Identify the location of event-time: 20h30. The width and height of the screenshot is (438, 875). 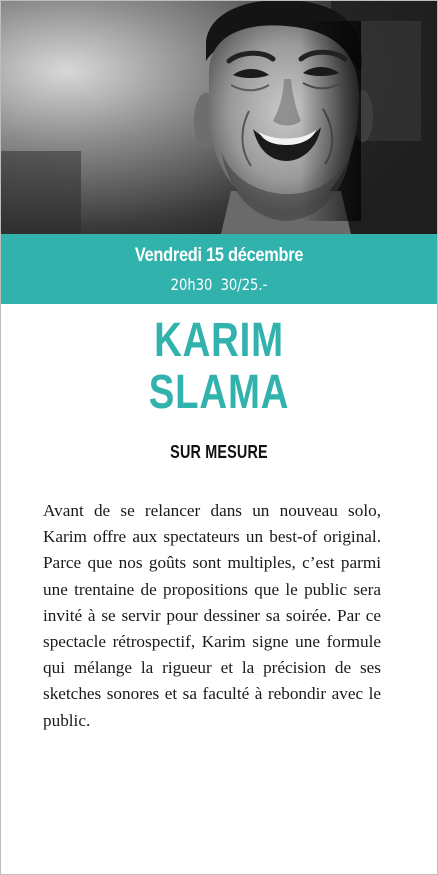
(191, 284).